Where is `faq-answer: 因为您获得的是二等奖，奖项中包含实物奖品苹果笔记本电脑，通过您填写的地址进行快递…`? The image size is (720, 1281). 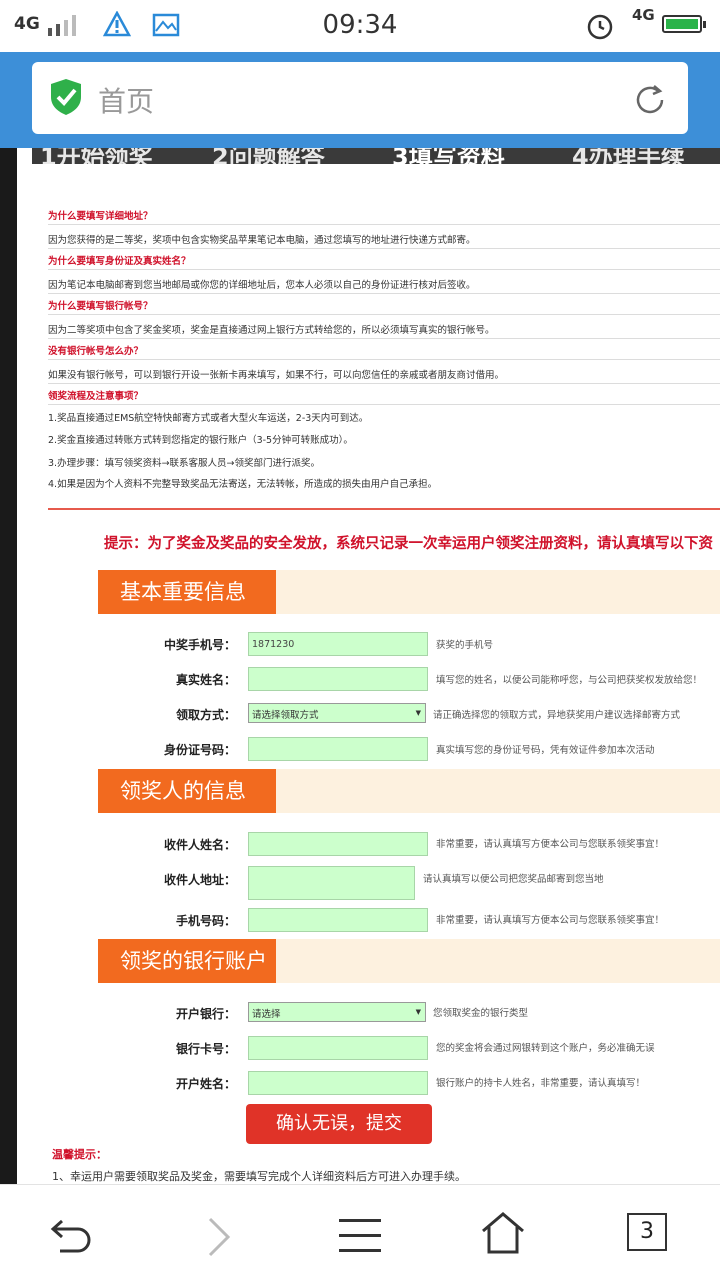 faq-answer: 因为您获得的是二等奖，奖项中包含实物奖品苹果笔记本电脑，通过您填写的地址进行快递… is located at coordinates (262, 240).